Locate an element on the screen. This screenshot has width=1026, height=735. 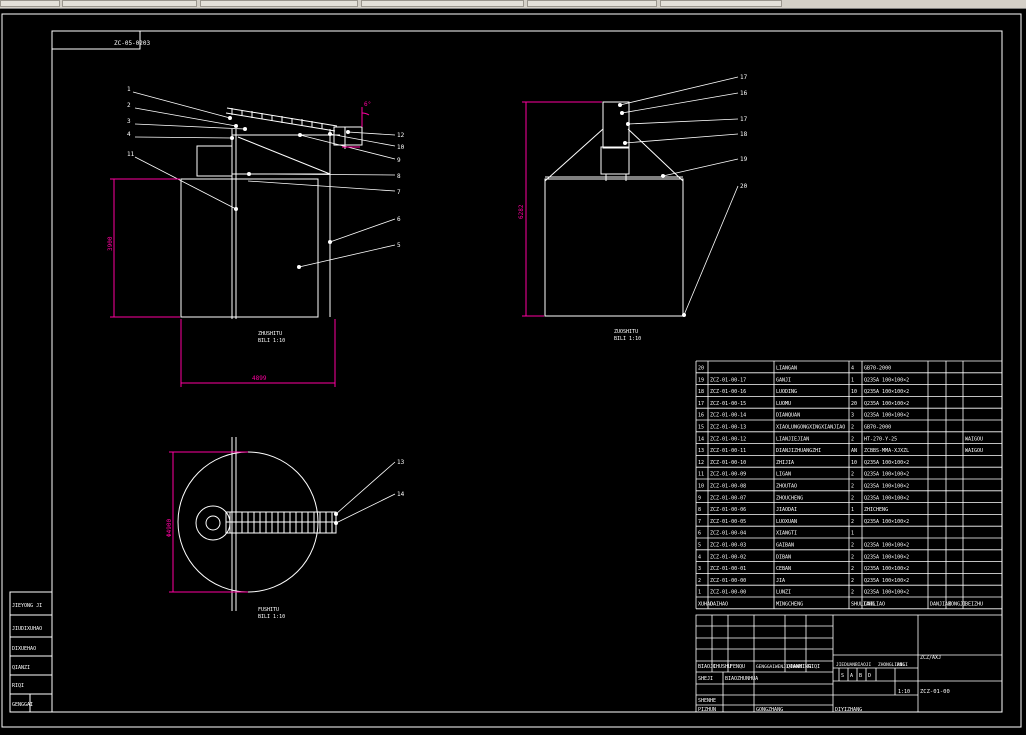
bom-cell-name: DIBAN is located at coordinates (783, 557).